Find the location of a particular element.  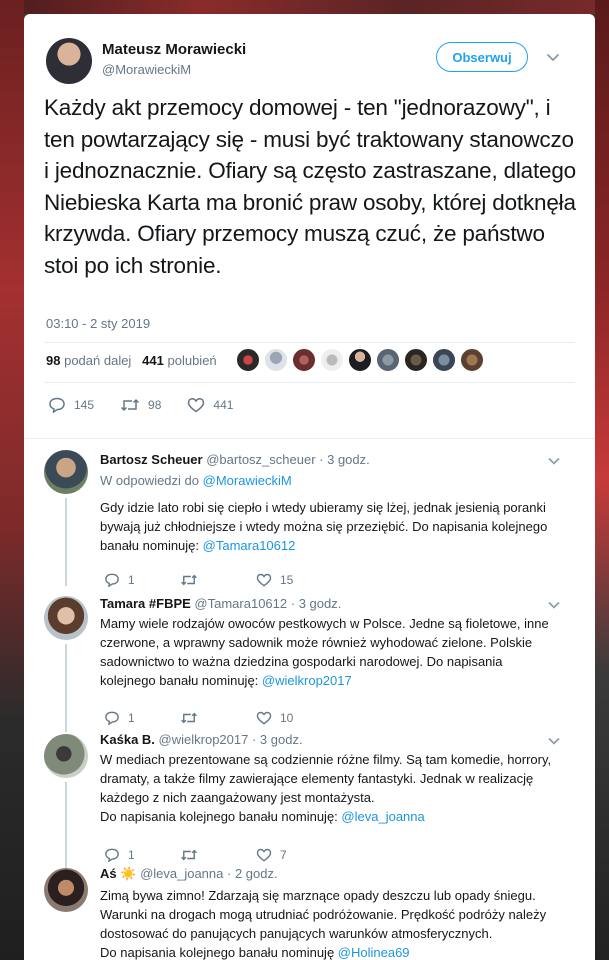

like-count: 15 is located at coordinates (287, 580).